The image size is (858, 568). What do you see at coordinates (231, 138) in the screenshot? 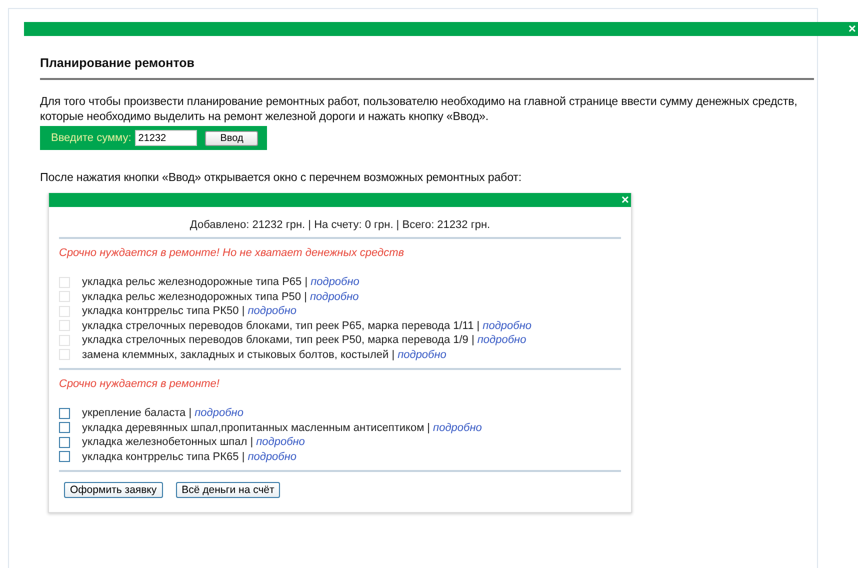
I see `enter-button: Ввод` at bounding box center [231, 138].